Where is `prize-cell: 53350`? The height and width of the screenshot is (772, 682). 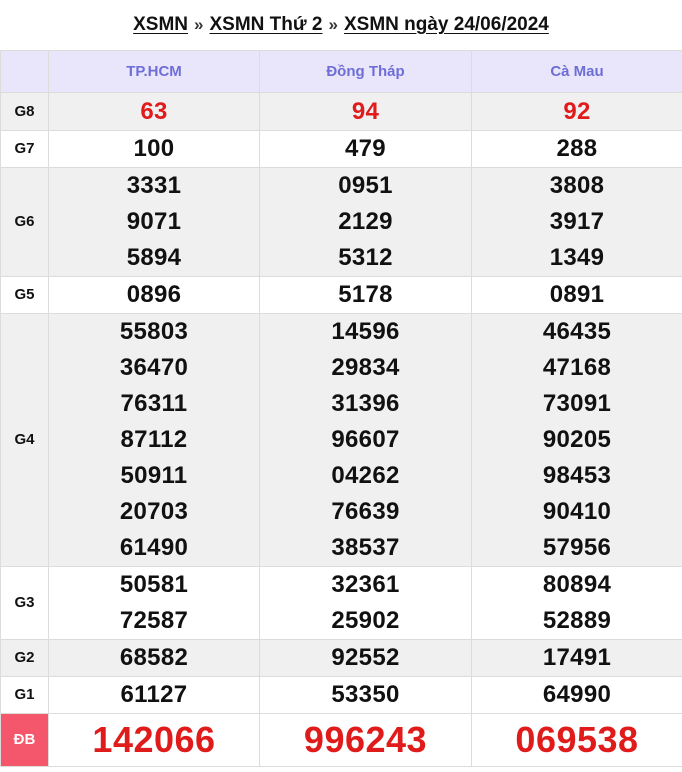 prize-cell: 53350 is located at coordinates (365, 695).